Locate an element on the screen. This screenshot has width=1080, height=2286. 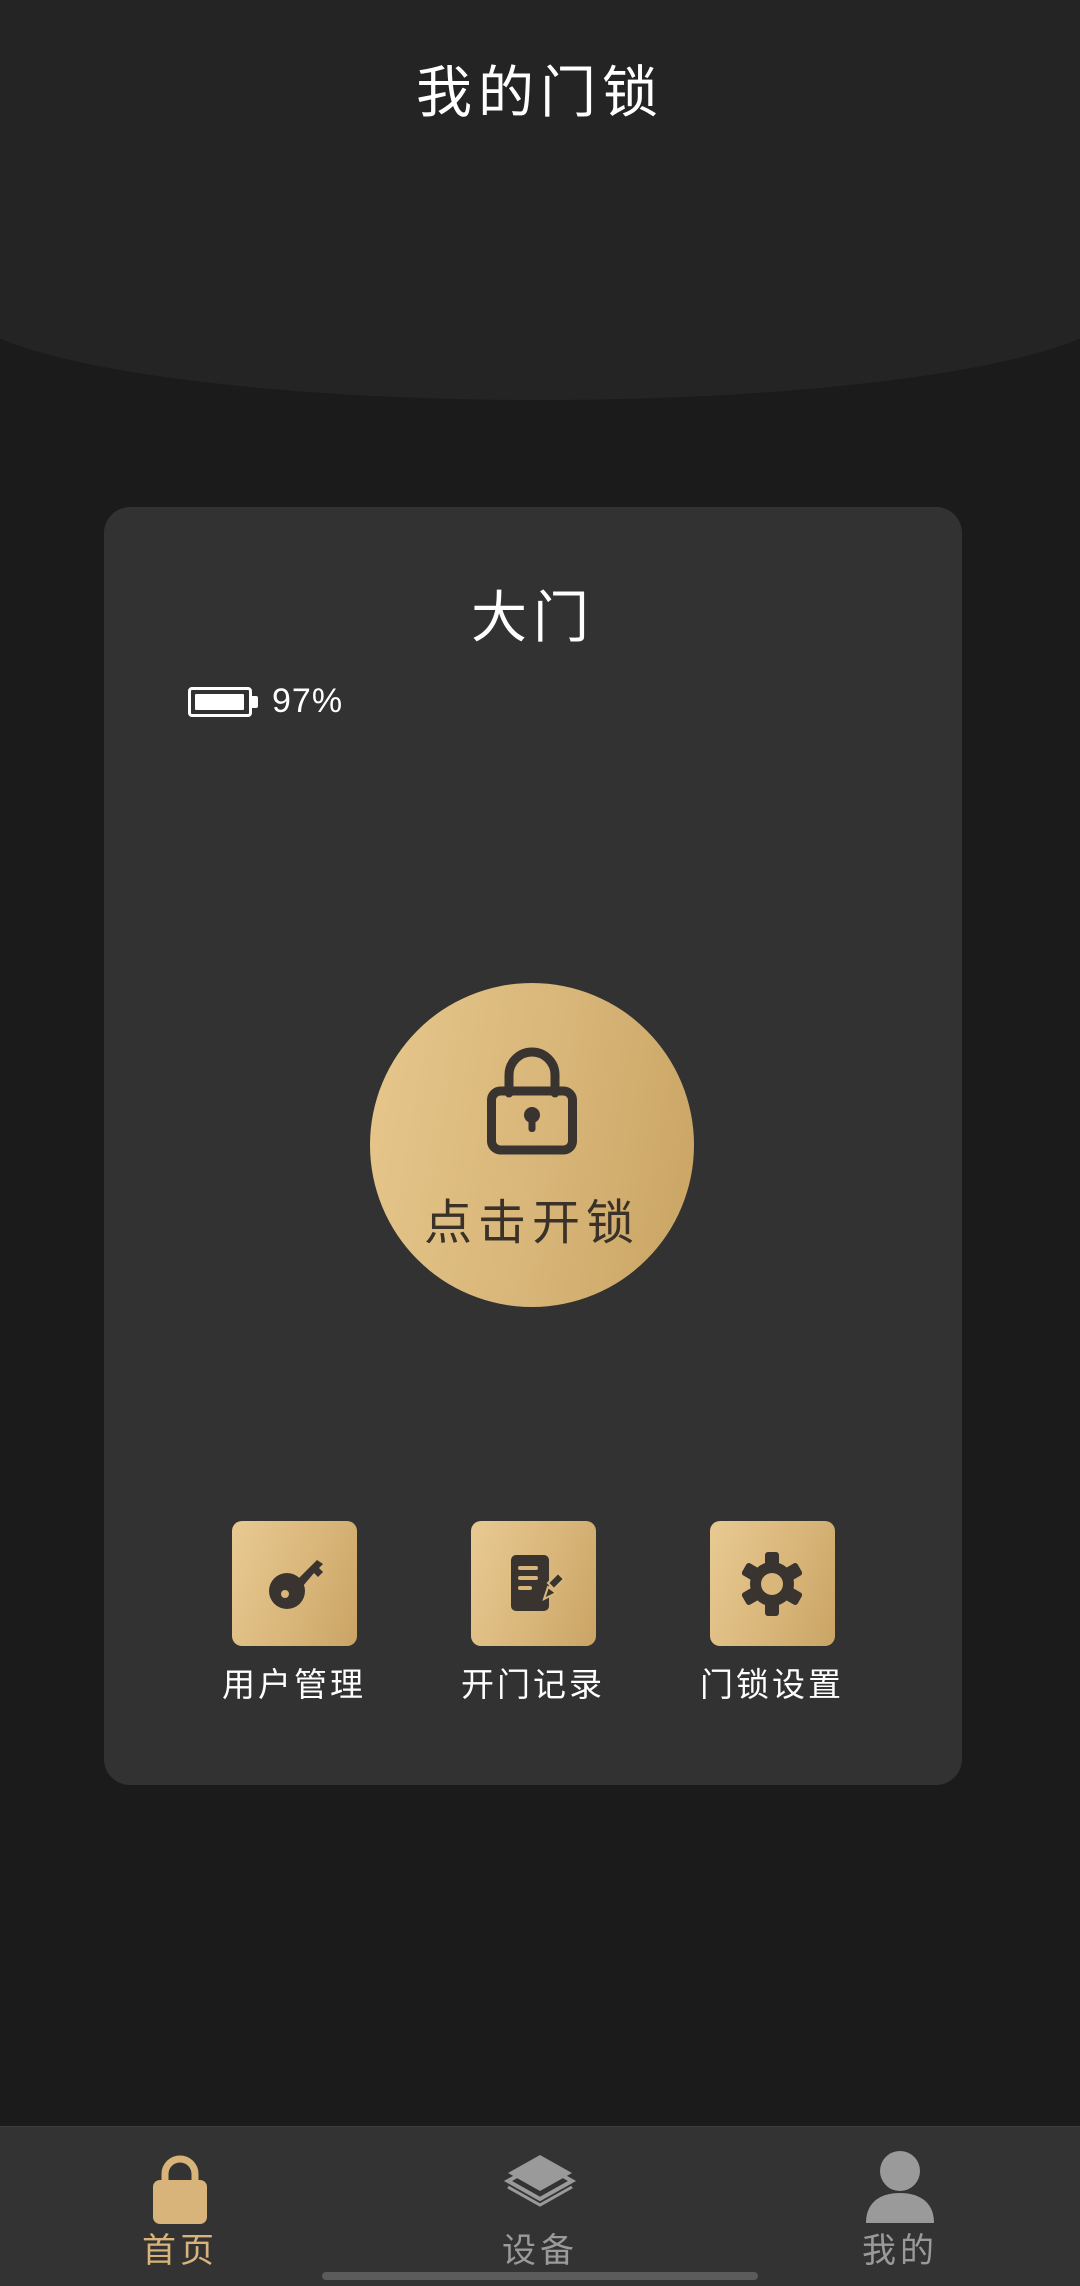
tab-devices-label: 设备 is located at coordinates (540, 2251).